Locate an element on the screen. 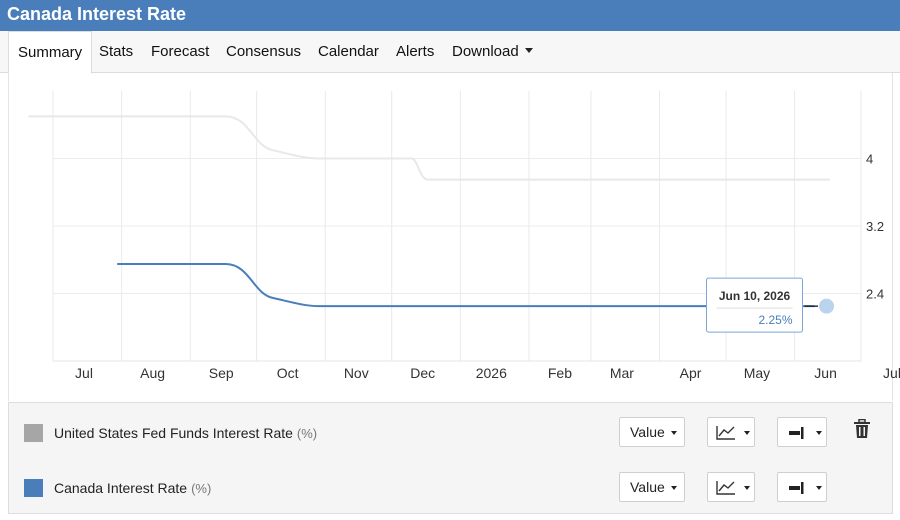  tab-calendar: Calendar is located at coordinates (348, 52).